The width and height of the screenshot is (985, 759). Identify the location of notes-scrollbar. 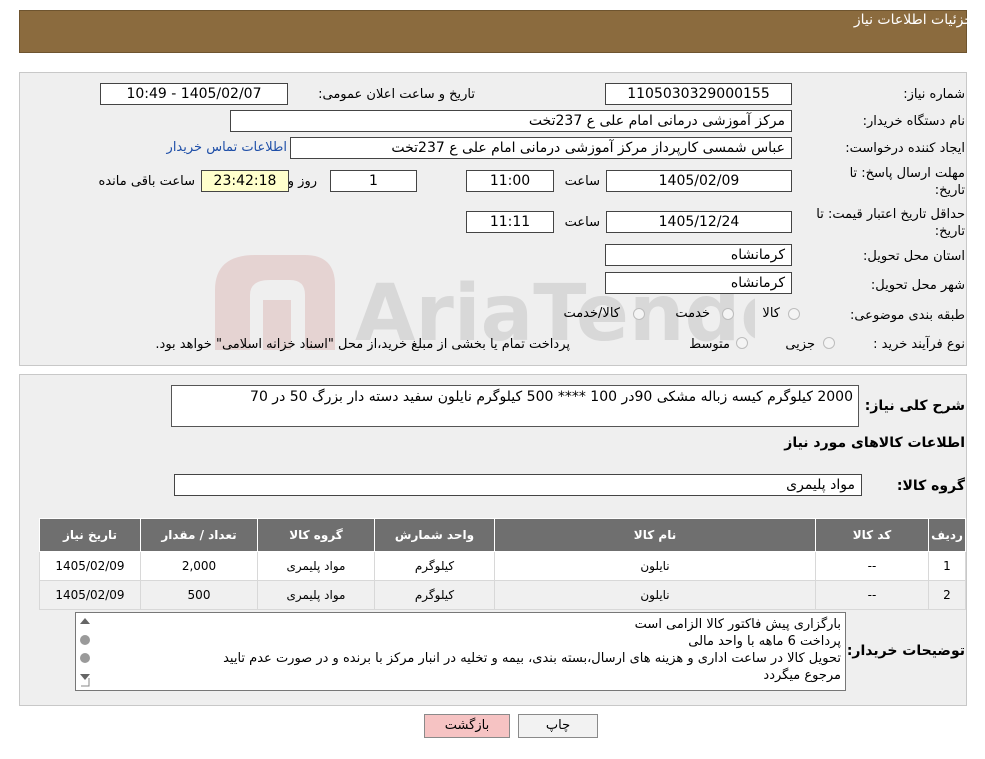
(85, 651).